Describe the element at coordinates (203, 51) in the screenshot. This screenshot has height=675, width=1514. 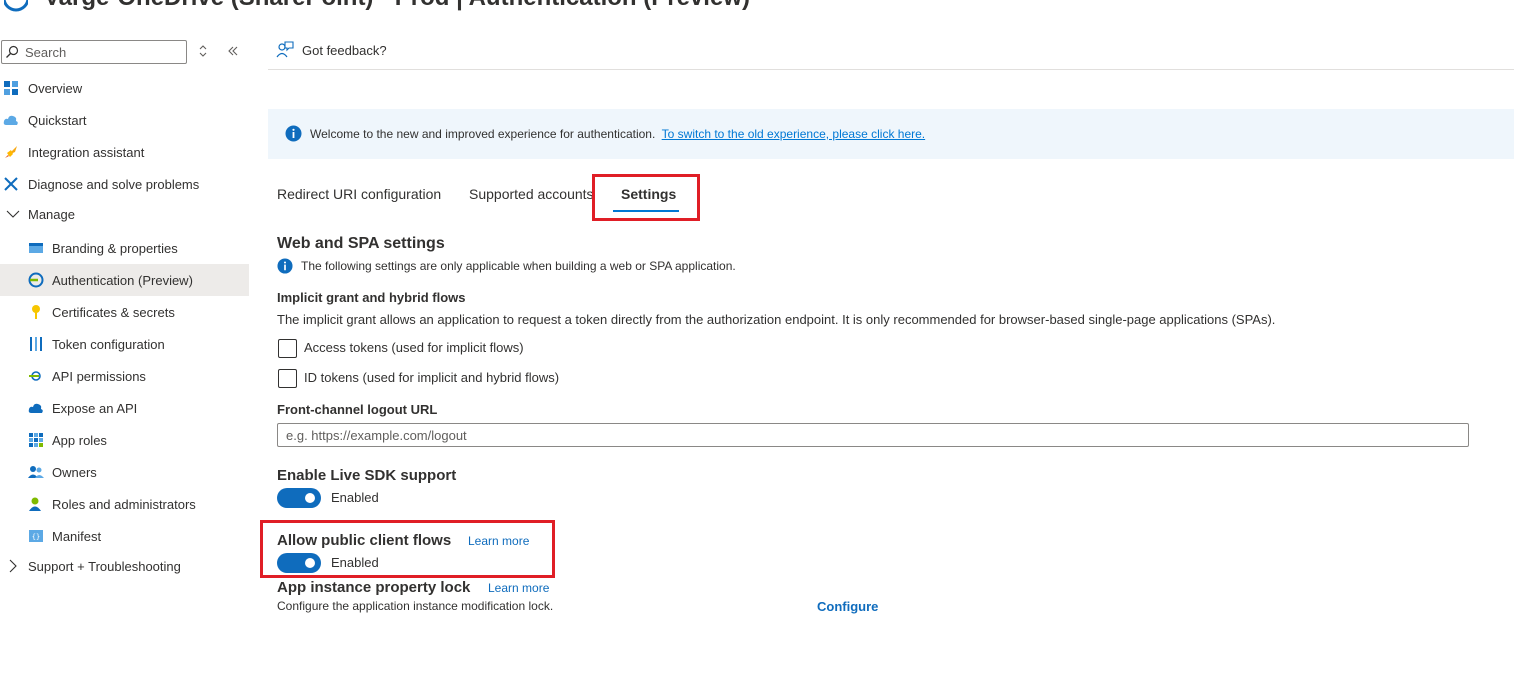
I see `sort-icon` at that location.